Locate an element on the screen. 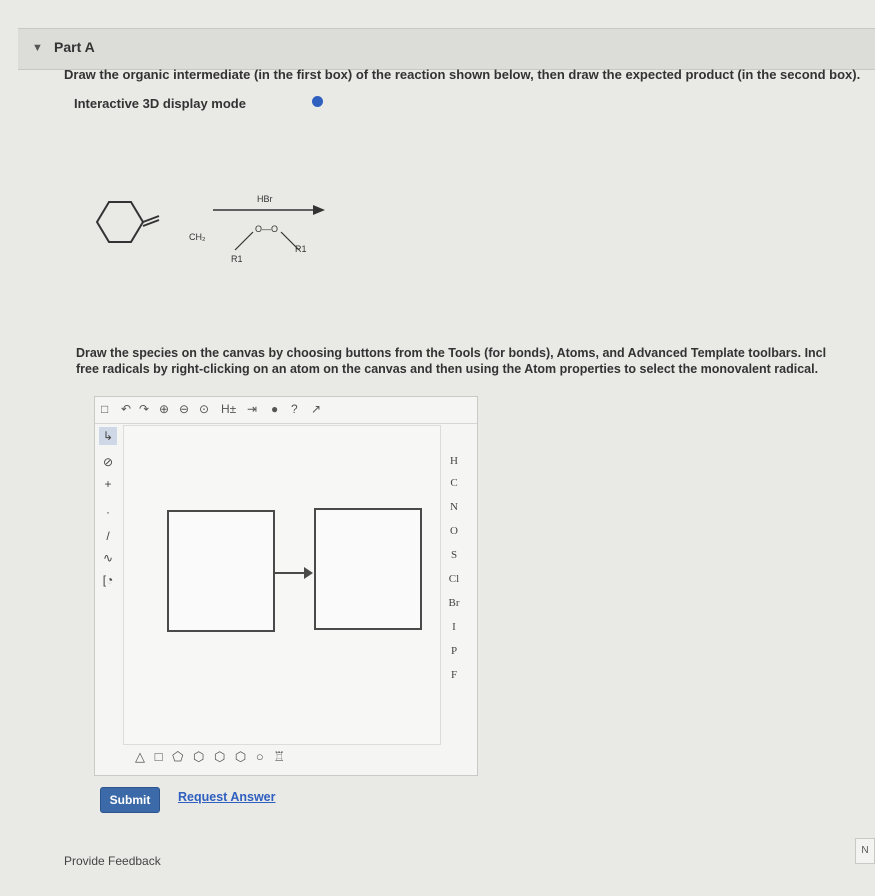 The image size is (875, 896). part-header: ▼ Part A is located at coordinates (446, 49).